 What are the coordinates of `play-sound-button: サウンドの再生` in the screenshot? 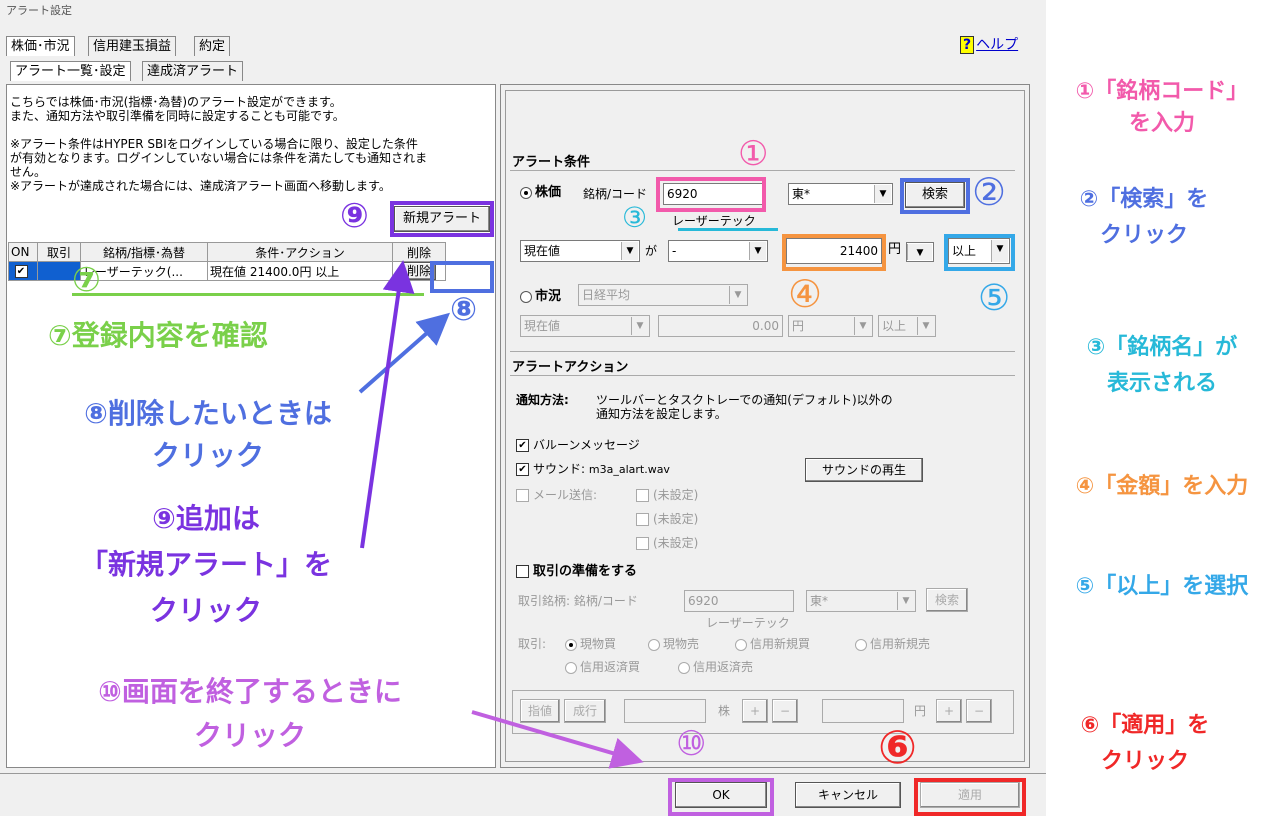 It's located at (864, 470).